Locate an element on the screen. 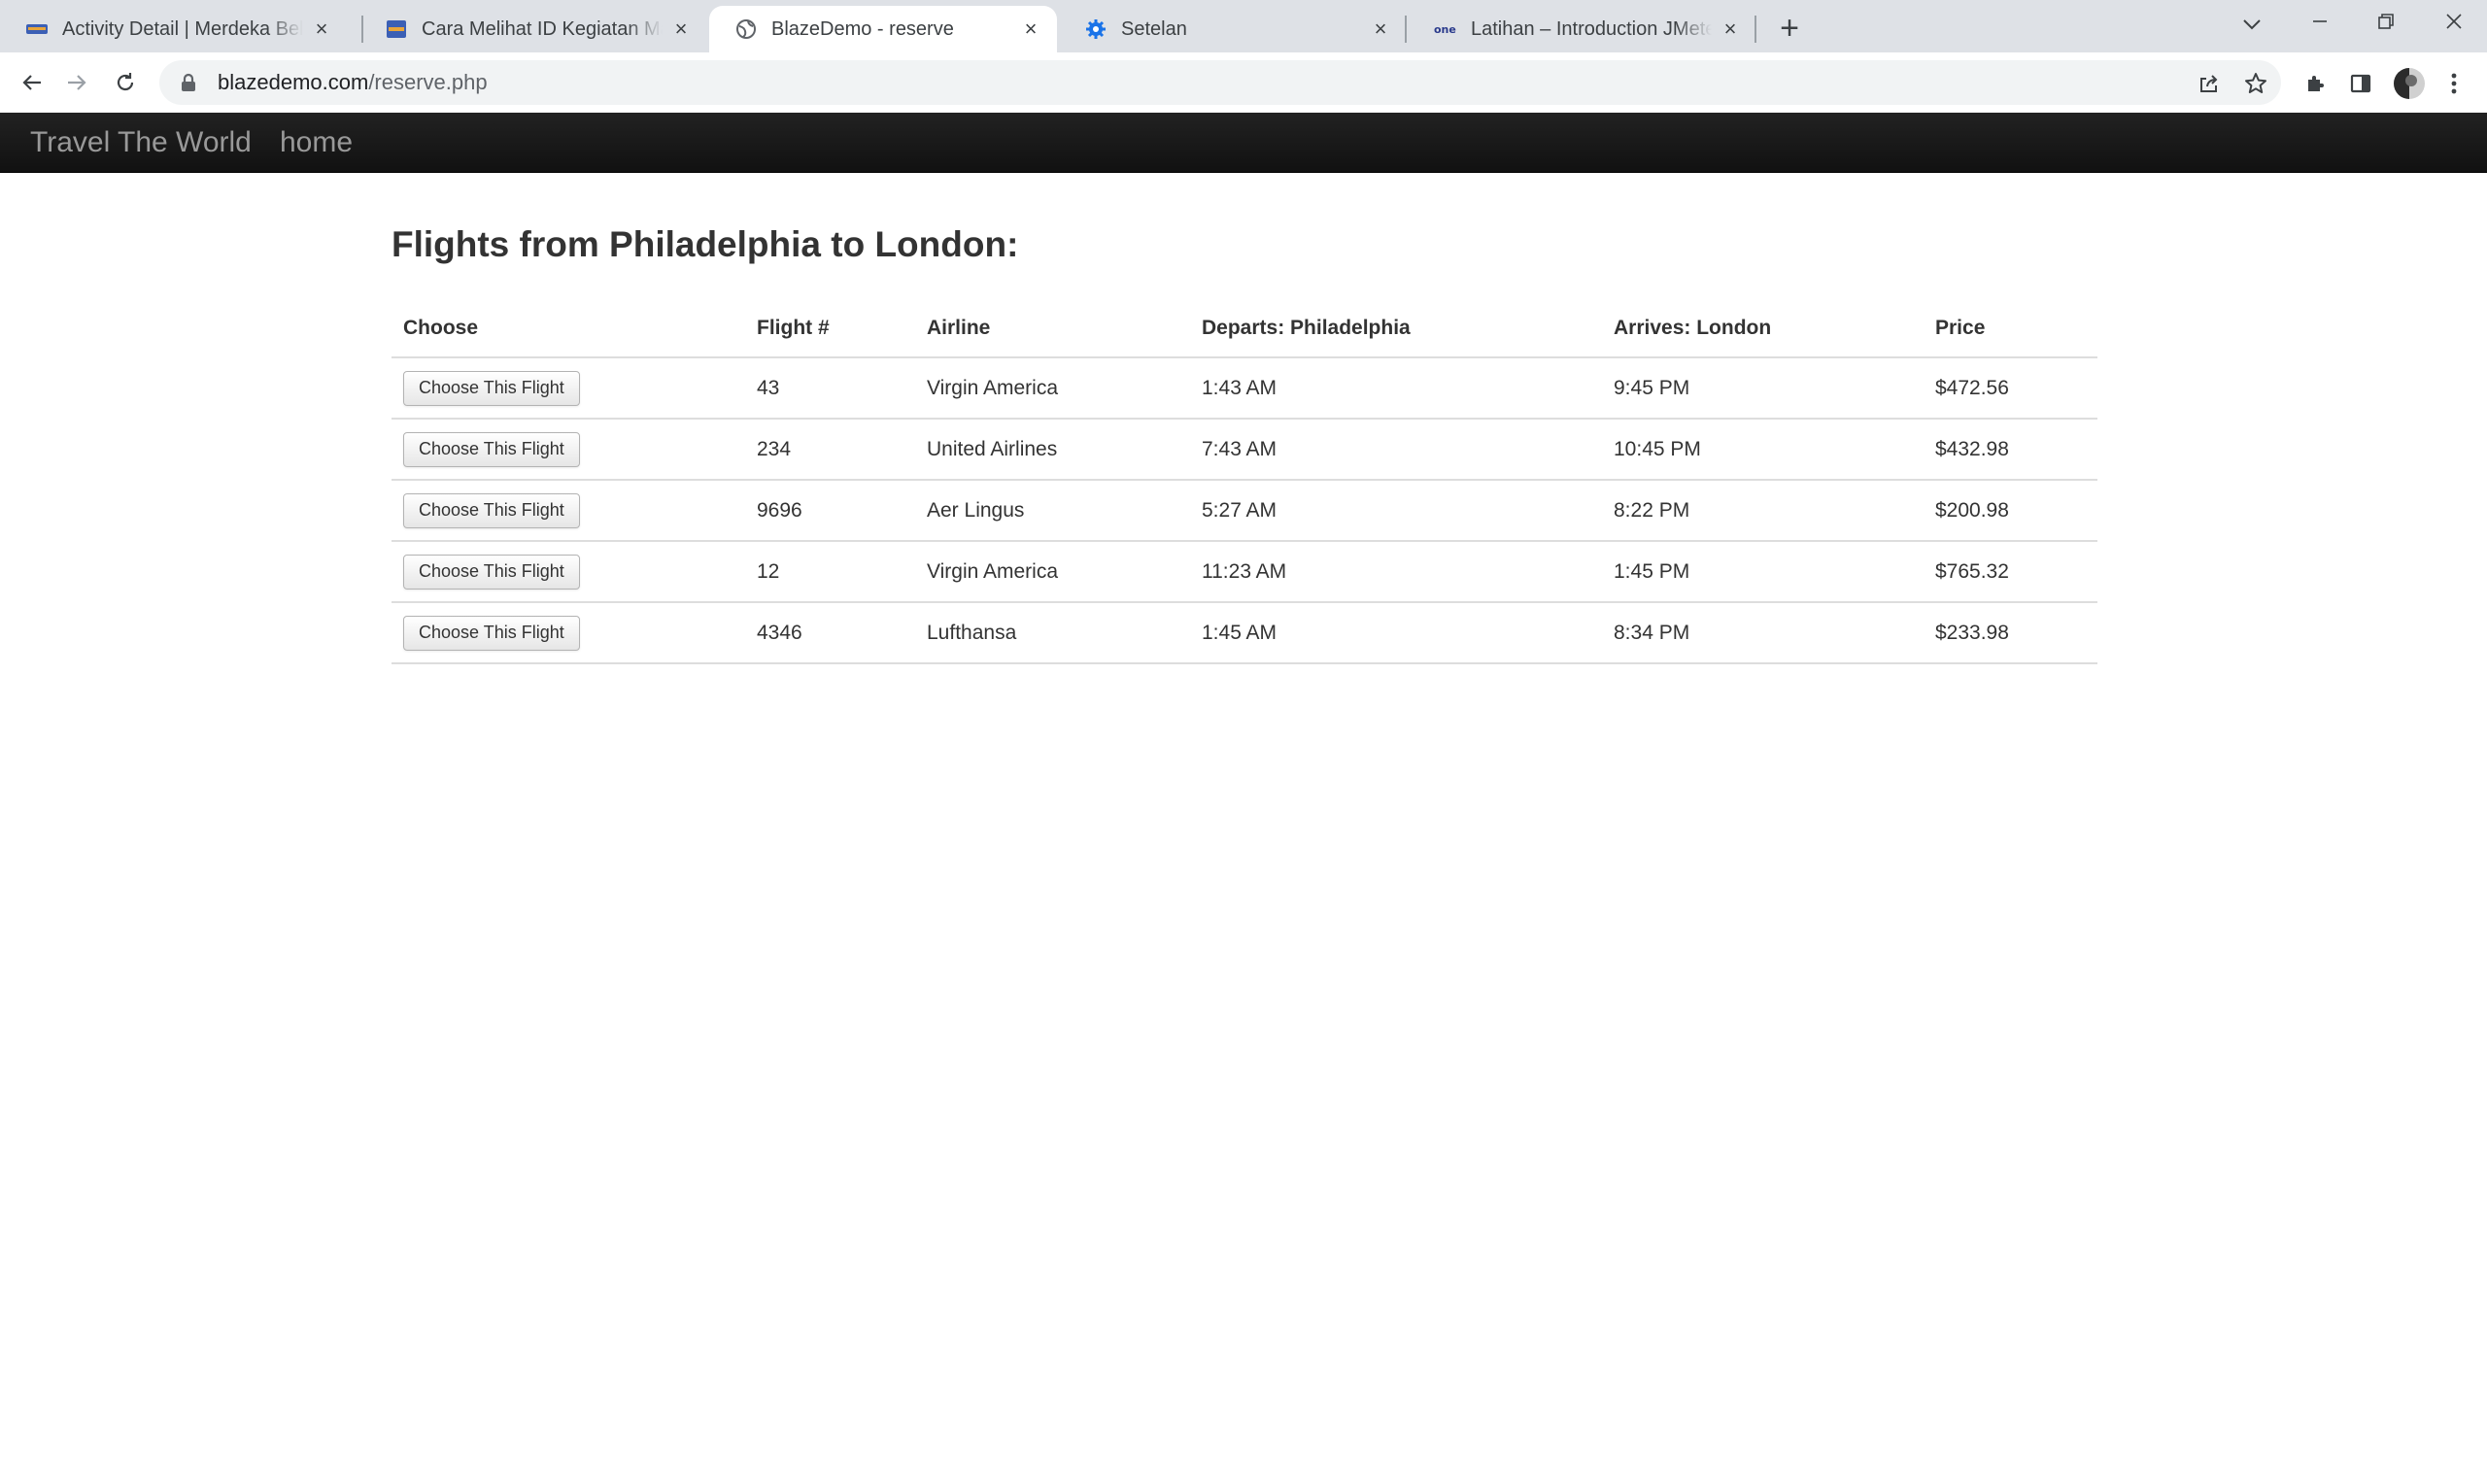  side-panel-button is located at coordinates (2360, 84).